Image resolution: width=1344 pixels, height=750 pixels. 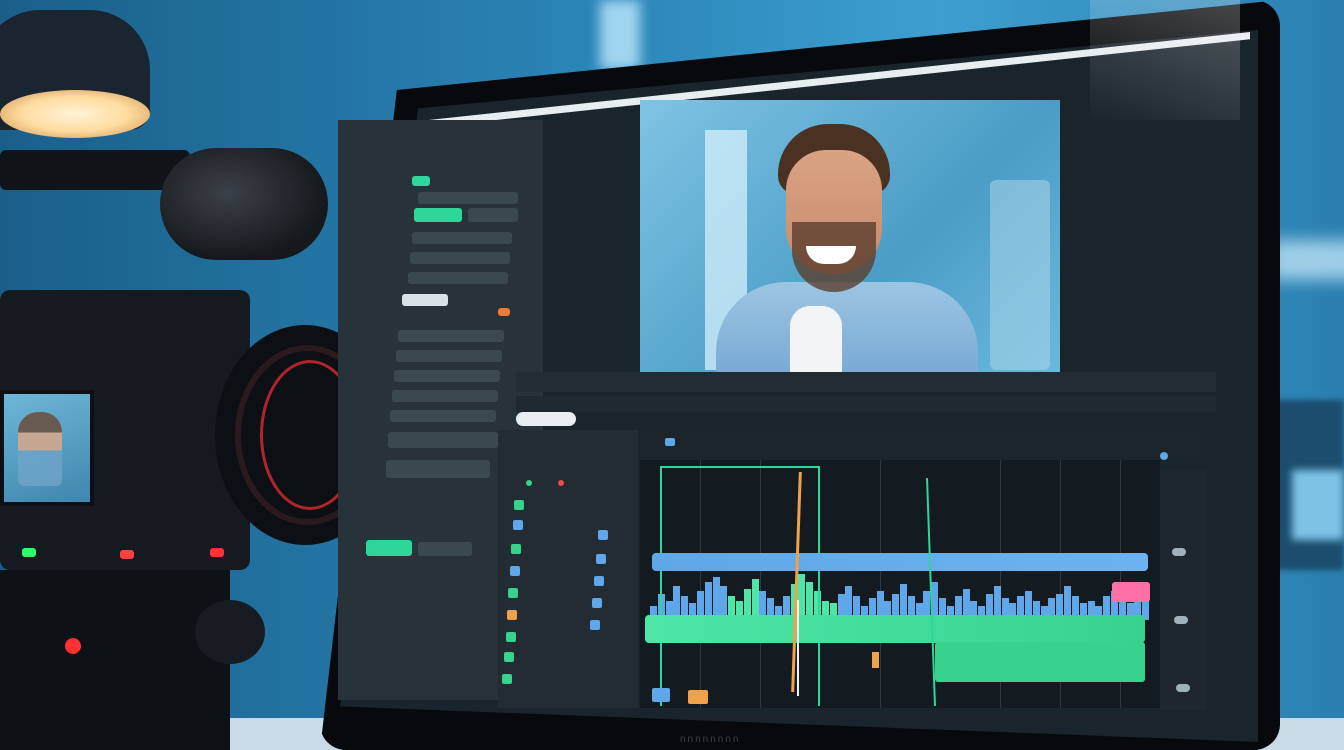 I want to click on transport-bar, so click(x=866, y=382).